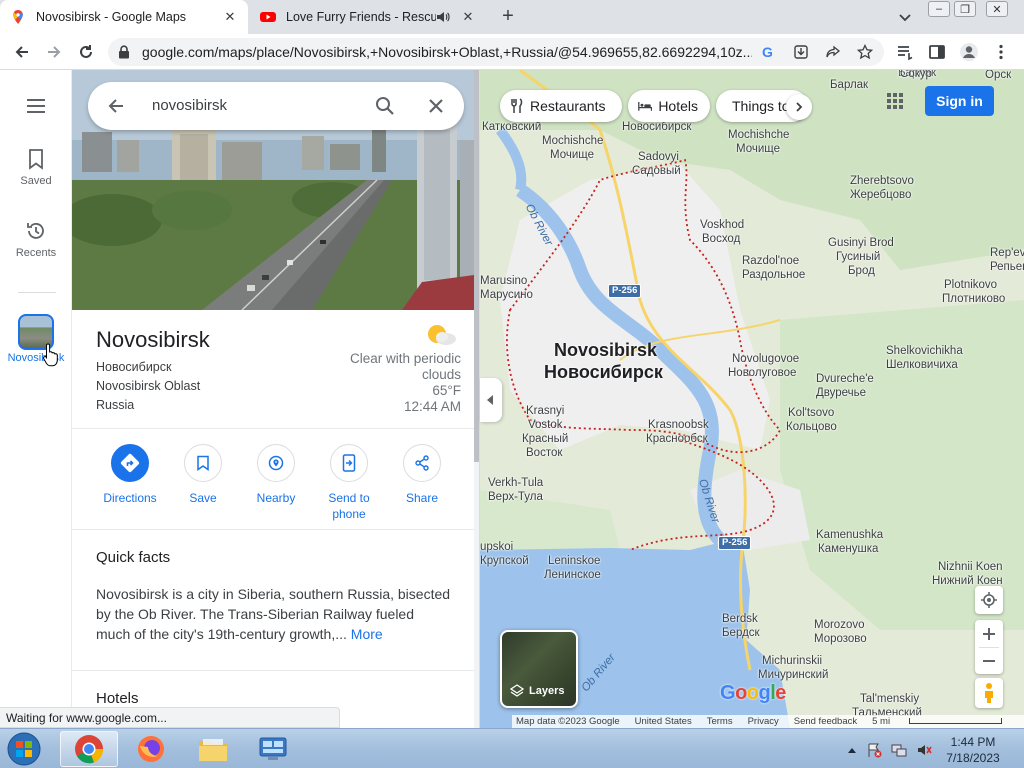 The height and width of the screenshot is (768, 1024). I want to click on side-panel-button, so click(937, 52).